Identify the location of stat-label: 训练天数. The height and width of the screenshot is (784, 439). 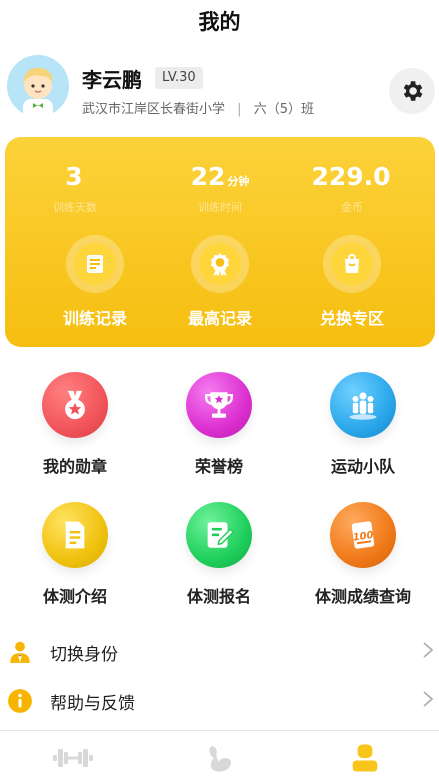
(75, 207).